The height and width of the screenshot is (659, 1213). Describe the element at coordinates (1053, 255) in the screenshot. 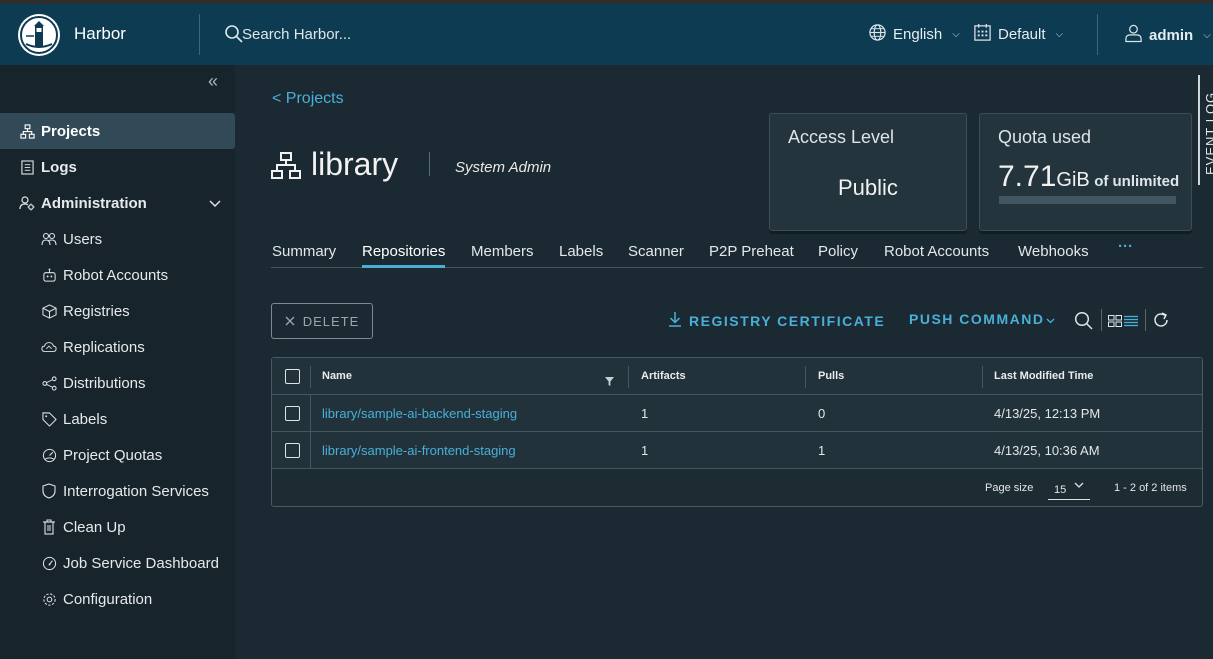

I see `tab-webhooks: Webhooks` at that location.